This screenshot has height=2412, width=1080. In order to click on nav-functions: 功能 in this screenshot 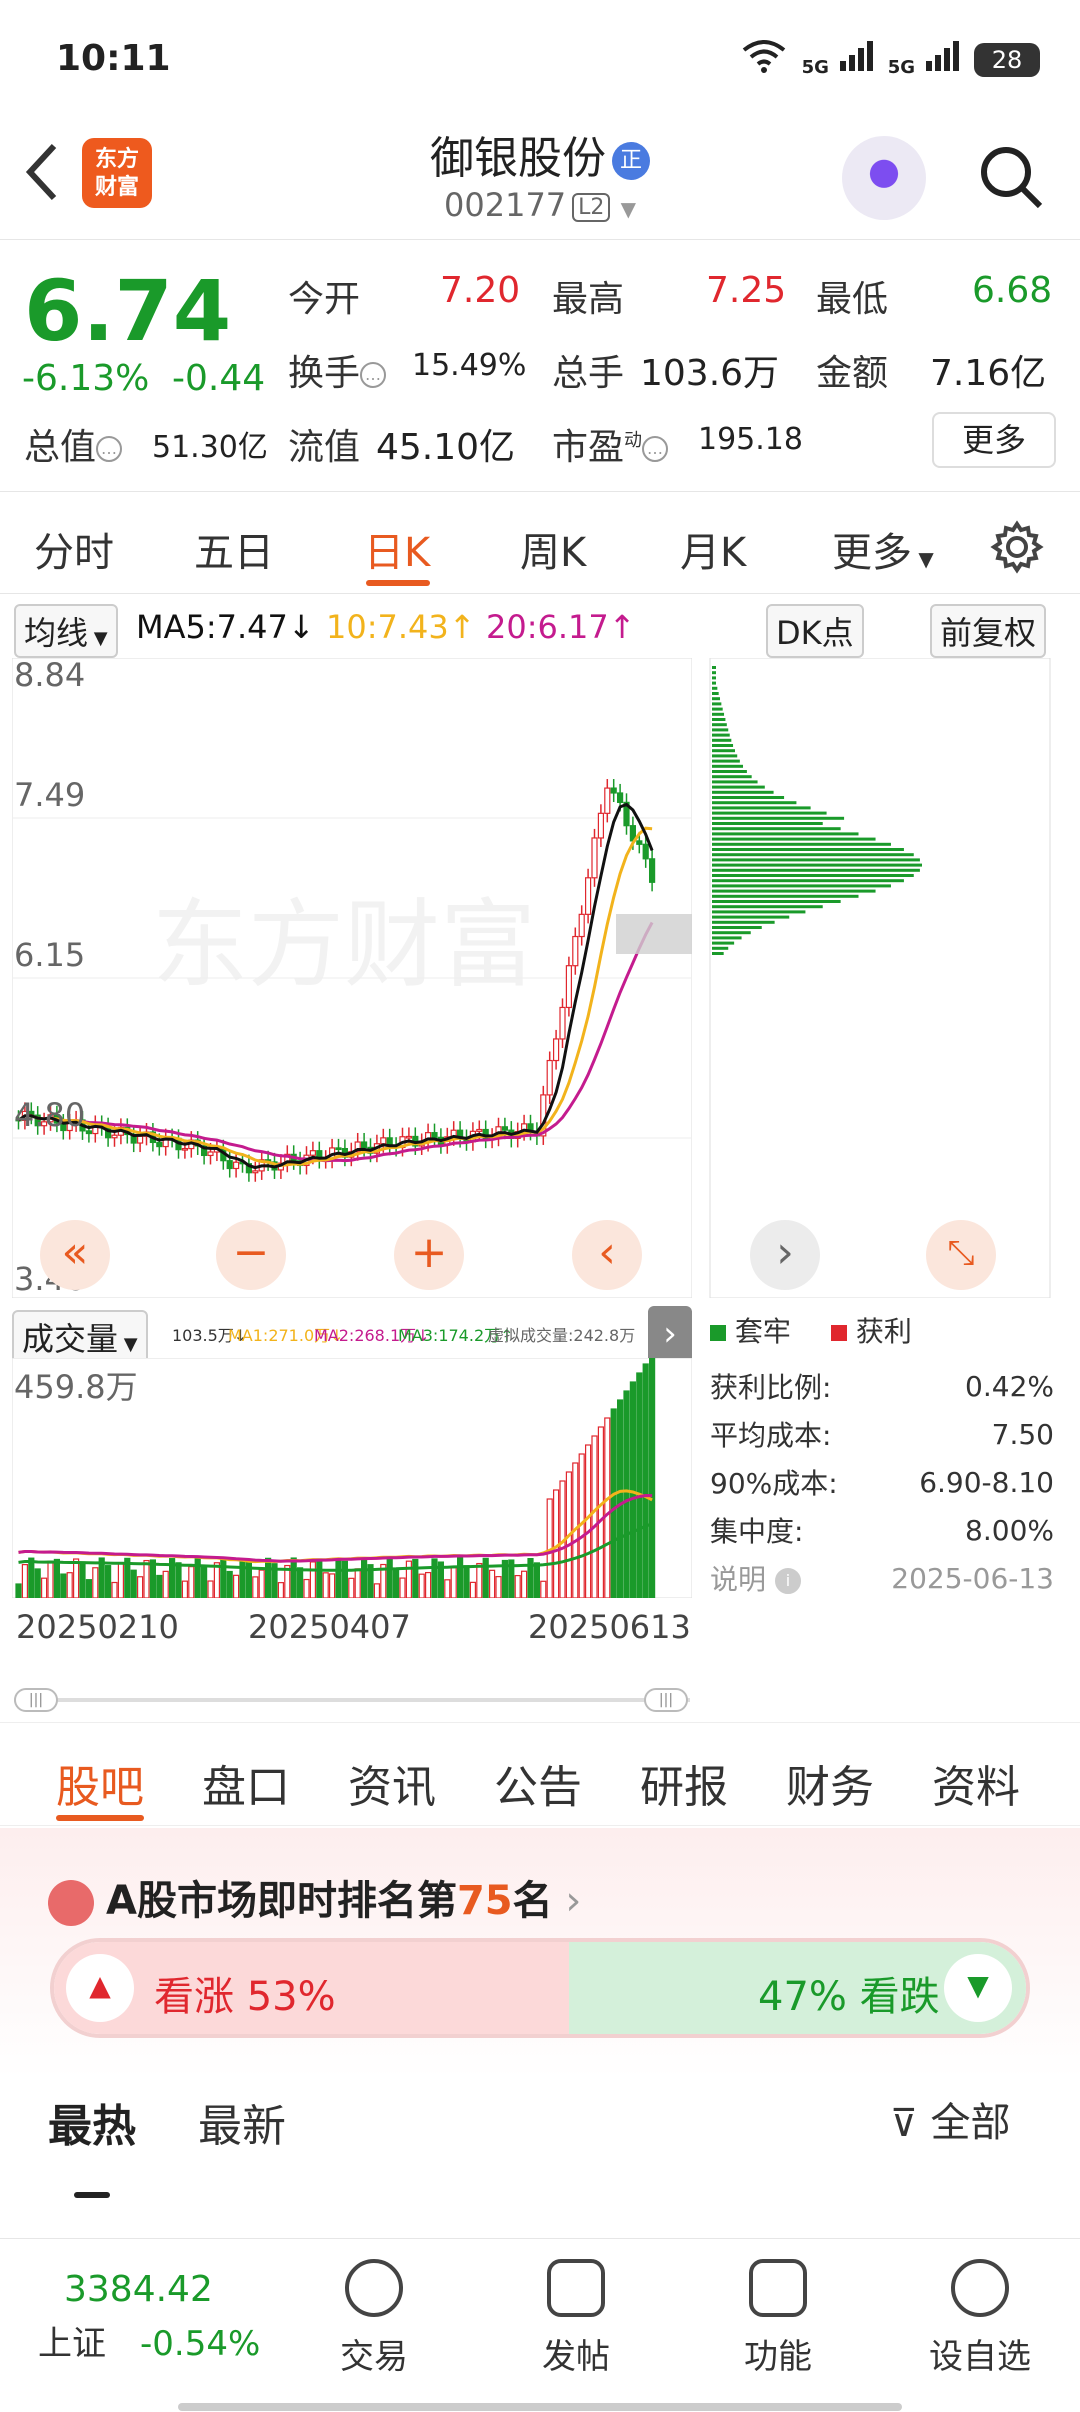, I will do `click(778, 2318)`.